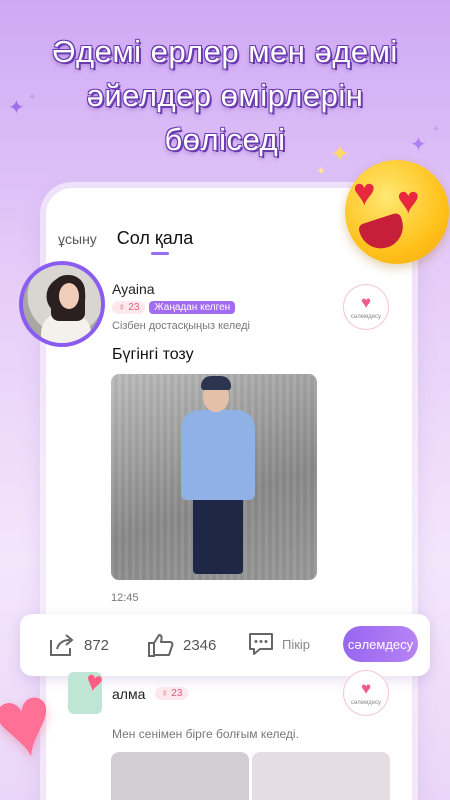 This screenshot has height=800, width=450. I want to click on avatar, so click(62, 304).